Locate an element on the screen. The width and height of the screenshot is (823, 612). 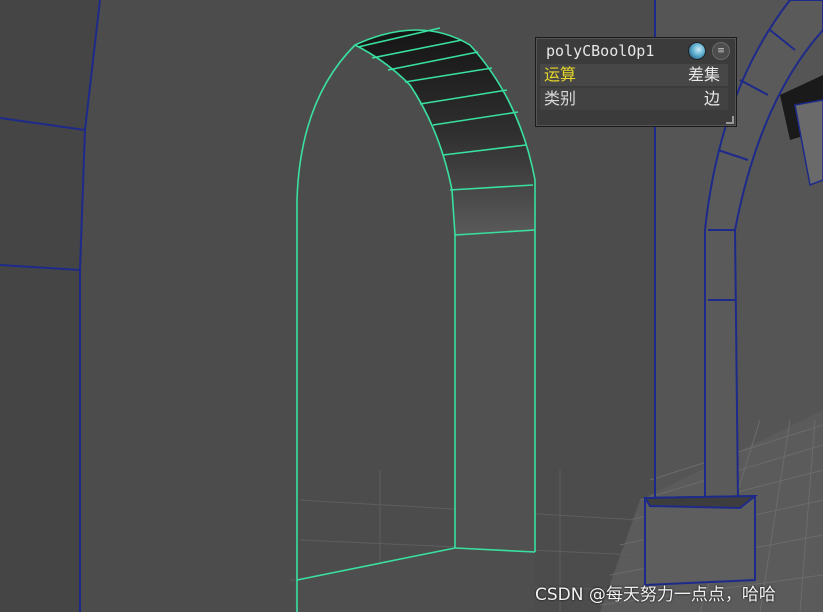
watermark-text: CSDN @每天努力一点点，哈哈 is located at coordinates (655, 595).